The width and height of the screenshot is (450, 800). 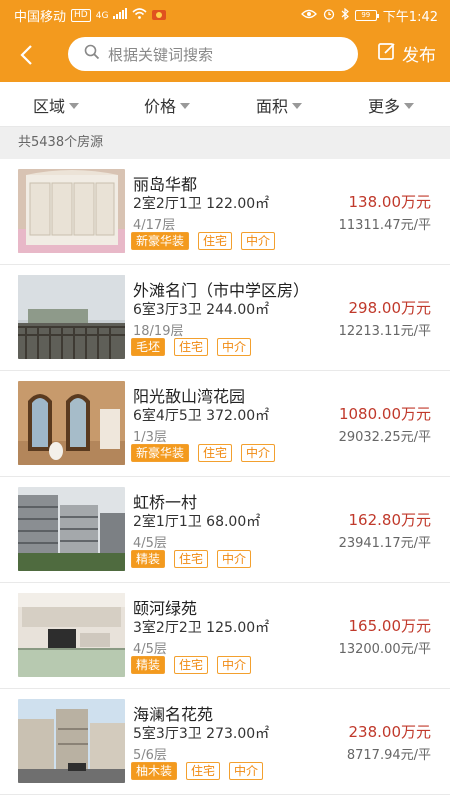 I want to click on back-arrow-icon, so click(x=26, y=55).